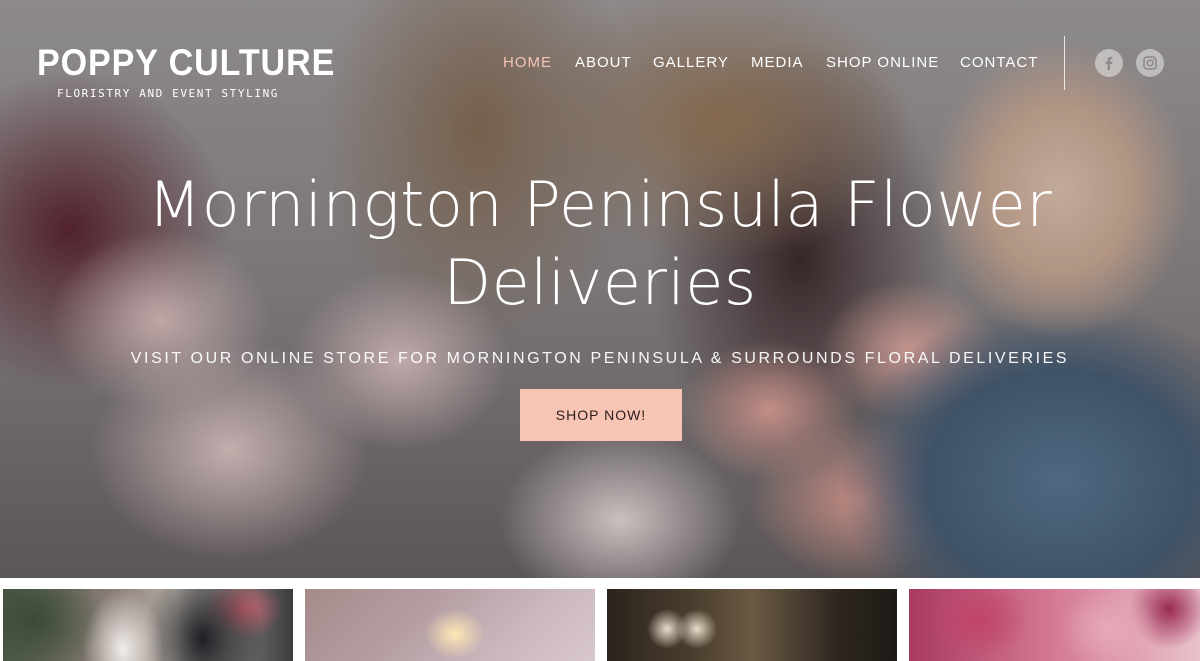 The height and width of the screenshot is (661, 1200). Describe the element at coordinates (1054, 625) in the screenshot. I see `gallery-thumb-flowers` at that location.